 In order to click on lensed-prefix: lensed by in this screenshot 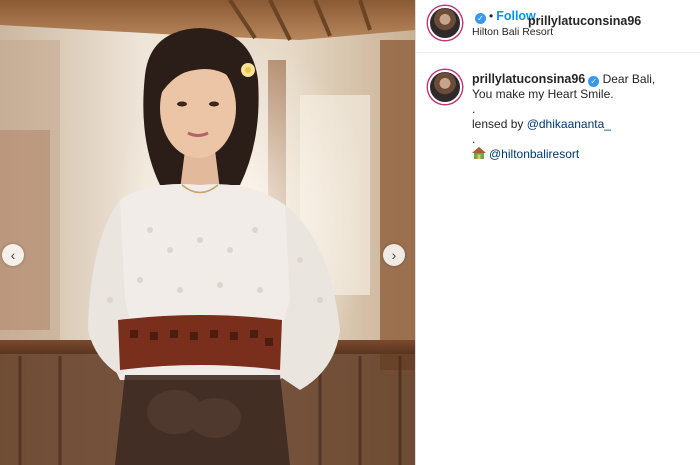, I will do `click(499, 124)`.